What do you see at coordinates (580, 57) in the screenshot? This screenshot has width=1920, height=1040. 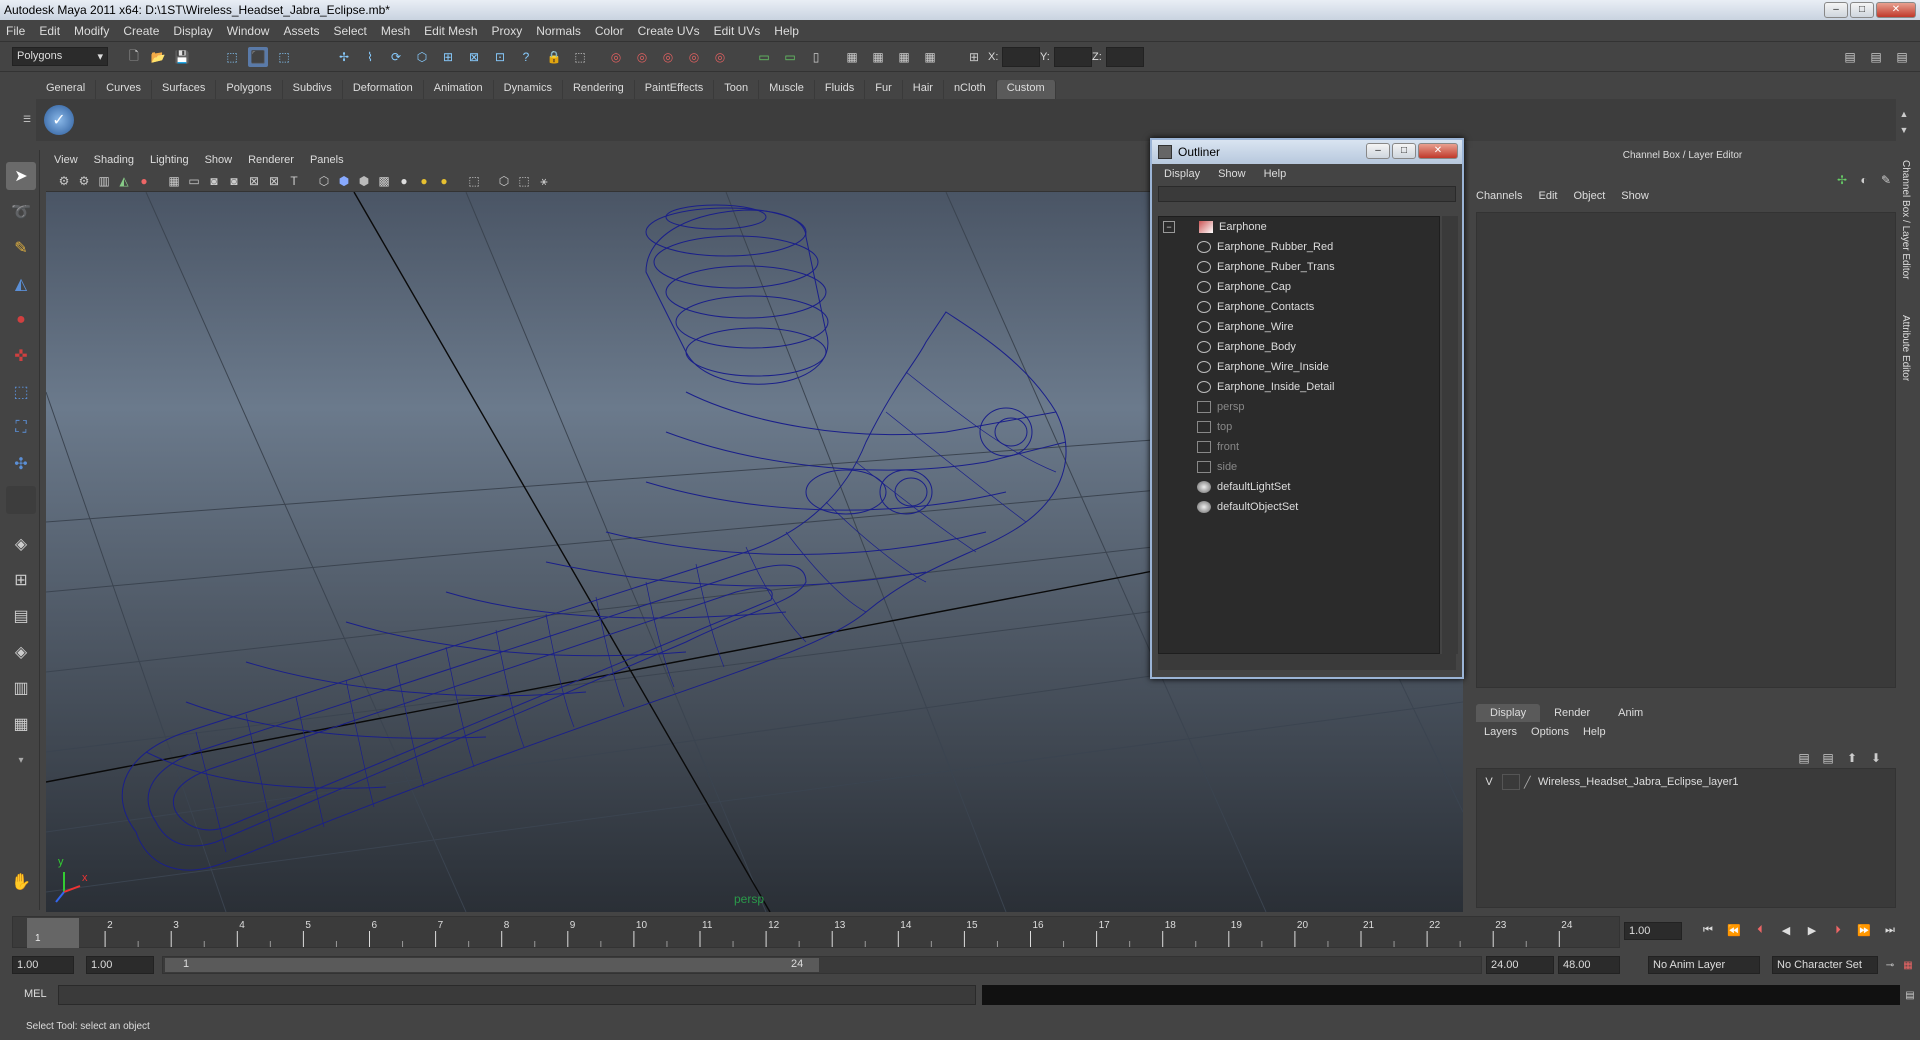 I see `input-output-icon: ⬚` at bounding box center [580, 57].